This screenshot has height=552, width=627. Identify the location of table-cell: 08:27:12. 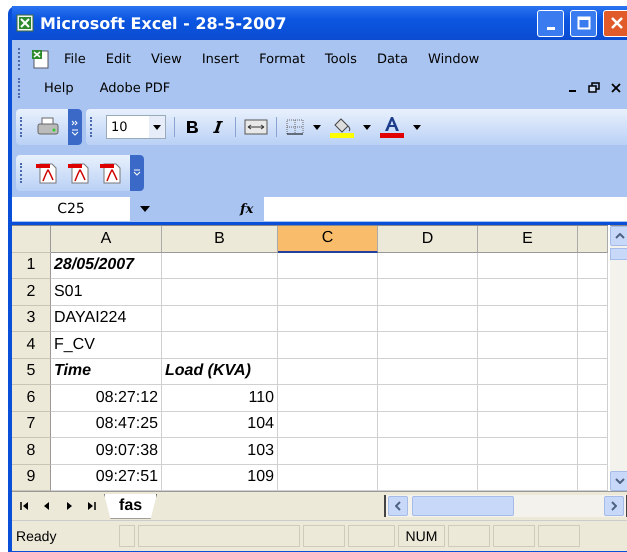
(106, 398).